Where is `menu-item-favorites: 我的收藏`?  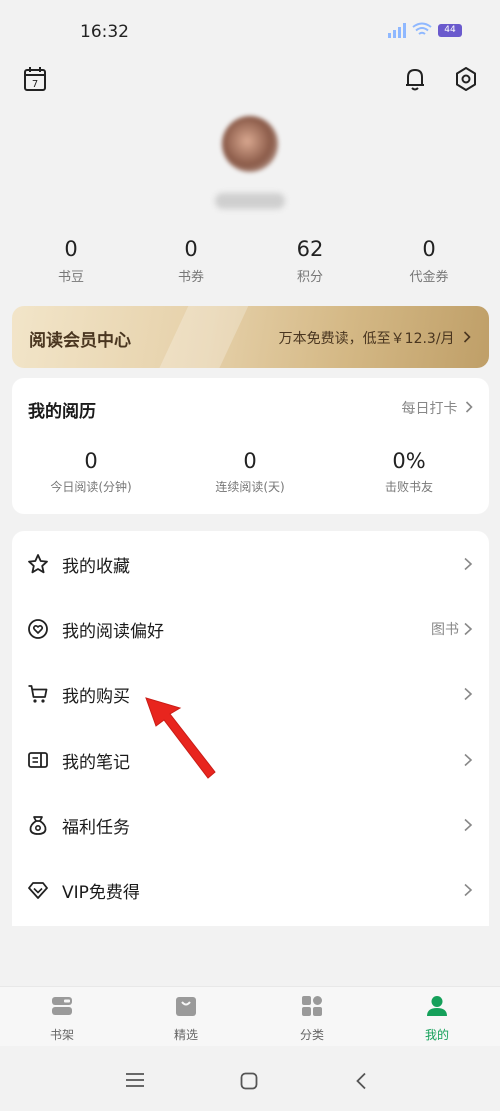
menu-item-favorites: 我的收藏 is located at coordinates (250, 564).